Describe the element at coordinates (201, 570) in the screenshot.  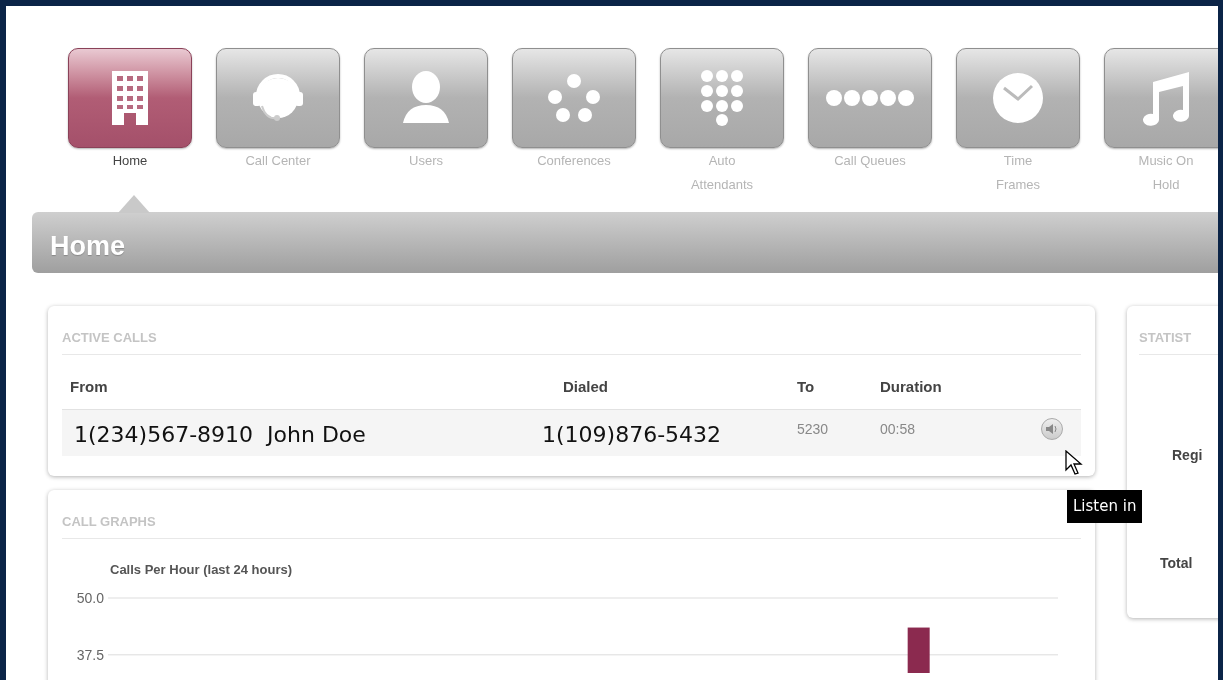
I see `chart-title: Calls Per Hour (last 24 hours)` at that location.